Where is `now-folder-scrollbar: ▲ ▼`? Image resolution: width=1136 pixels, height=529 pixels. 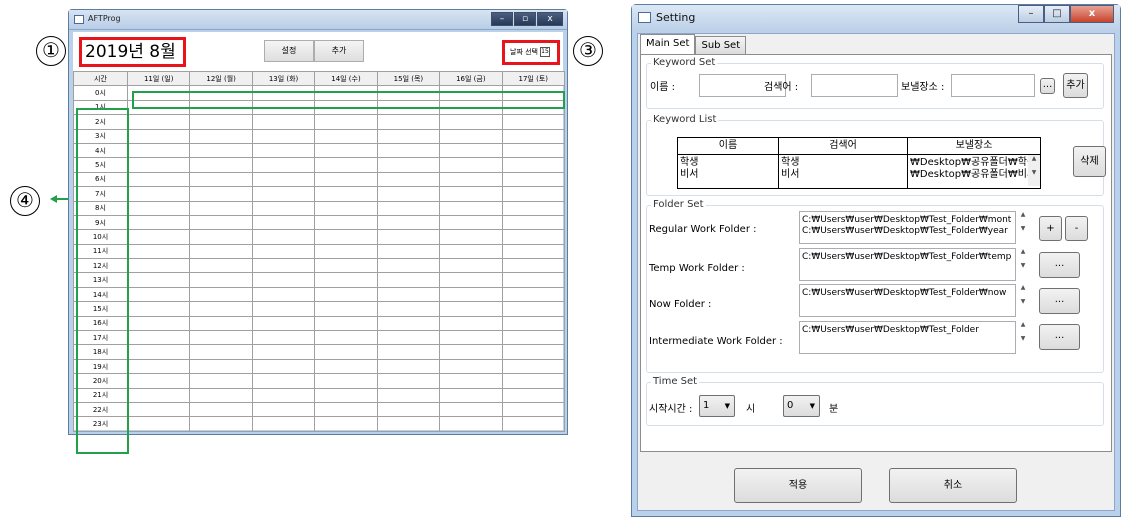 now-folder-scrollbar: ▲ ▼ is located at coordinates (1023, 300).